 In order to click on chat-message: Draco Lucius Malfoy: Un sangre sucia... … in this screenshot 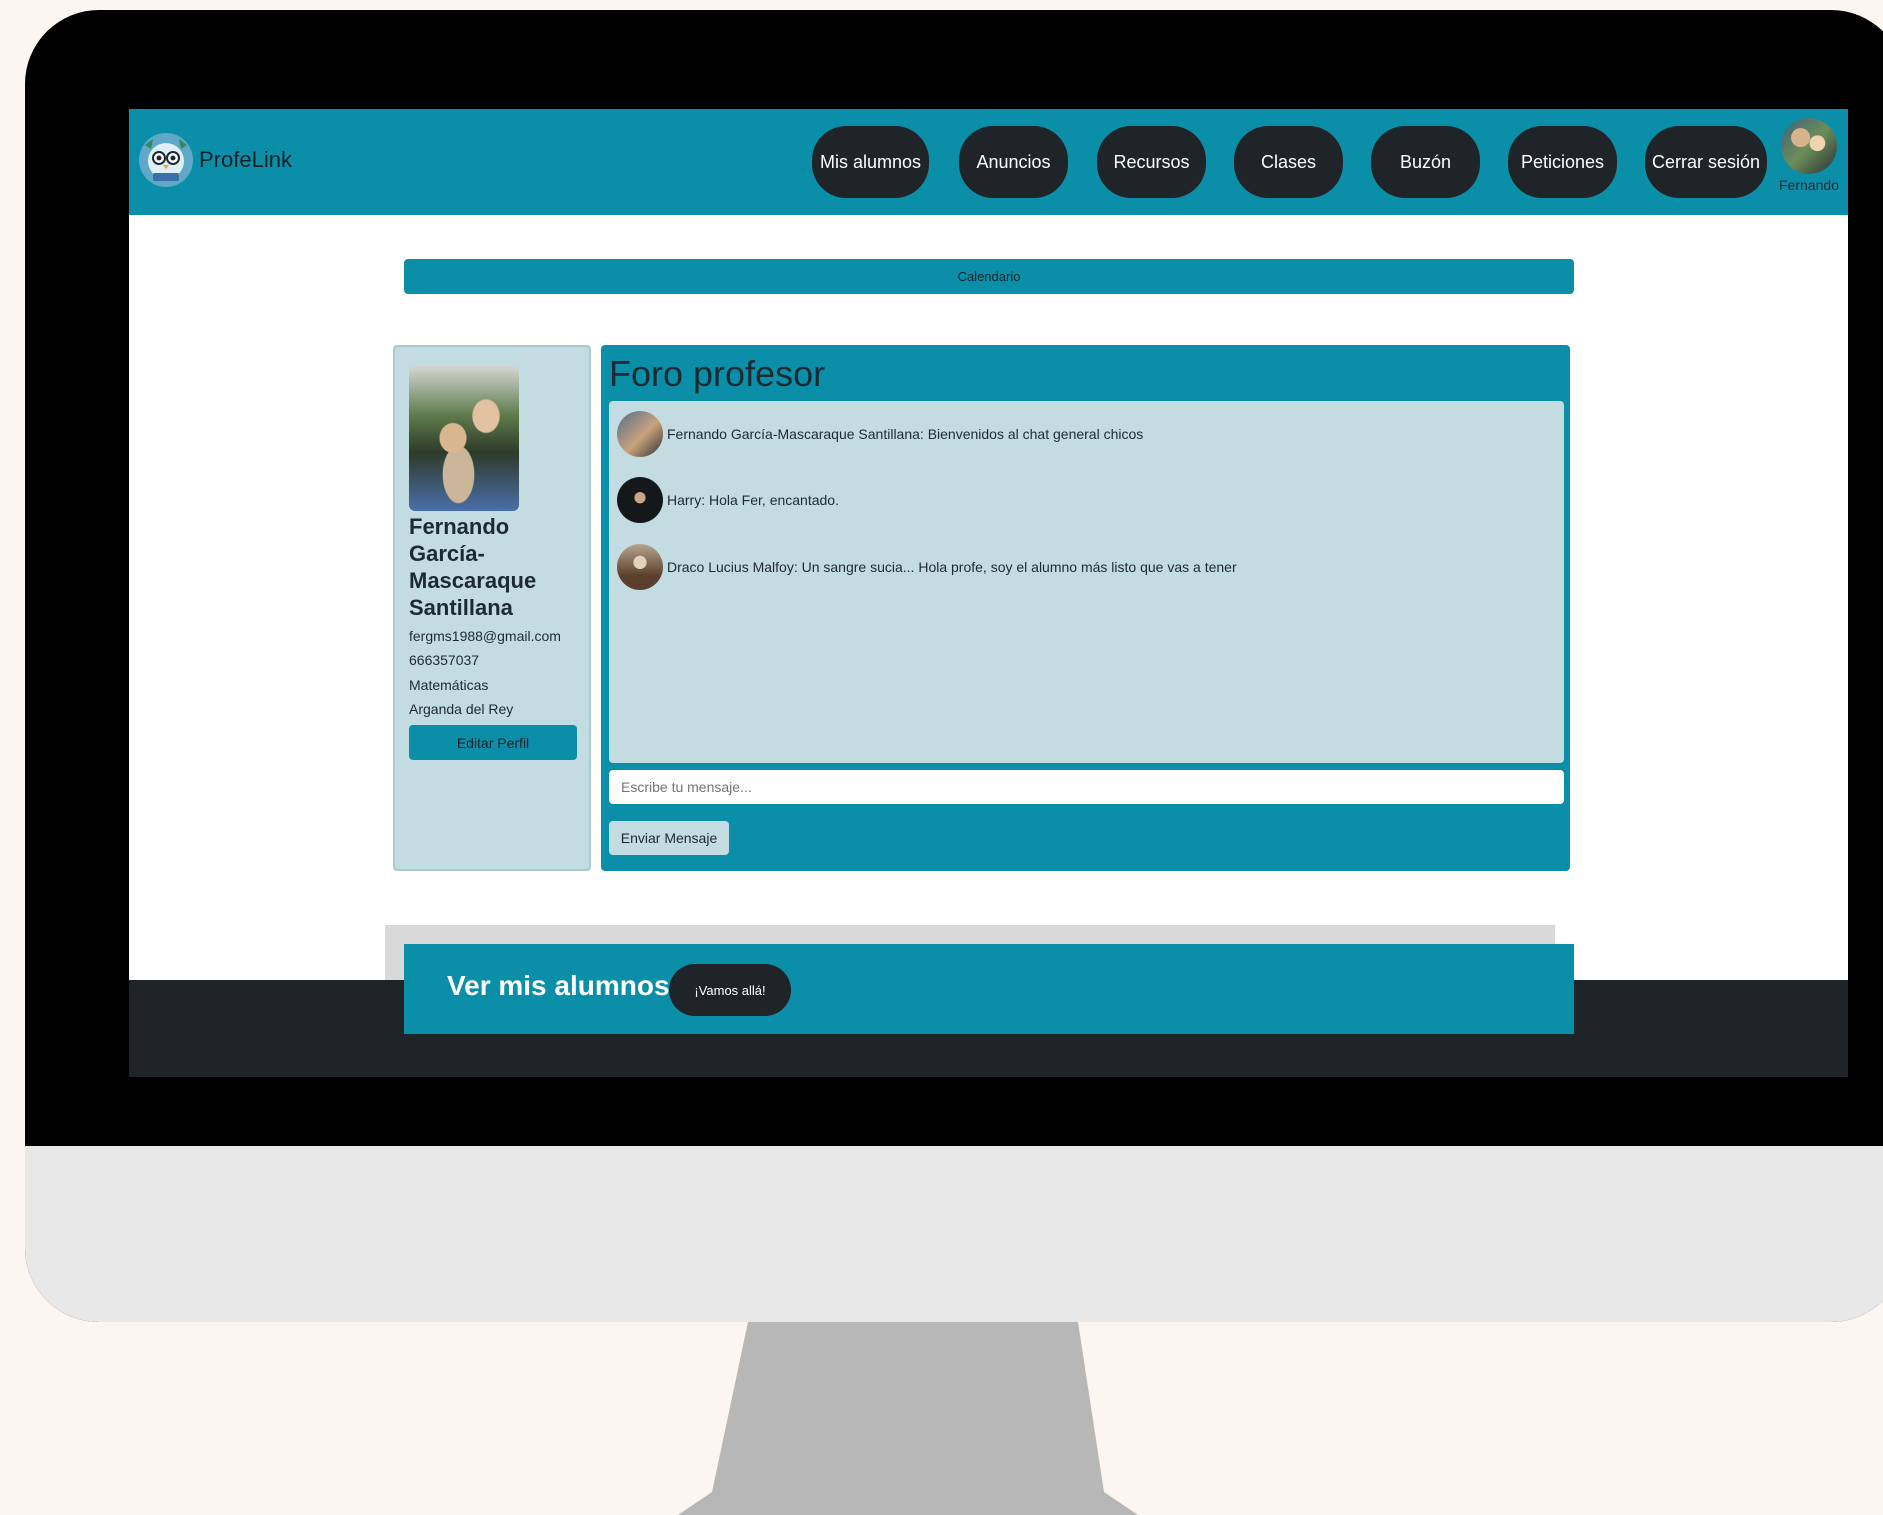, I will do `click(927, 567)`.